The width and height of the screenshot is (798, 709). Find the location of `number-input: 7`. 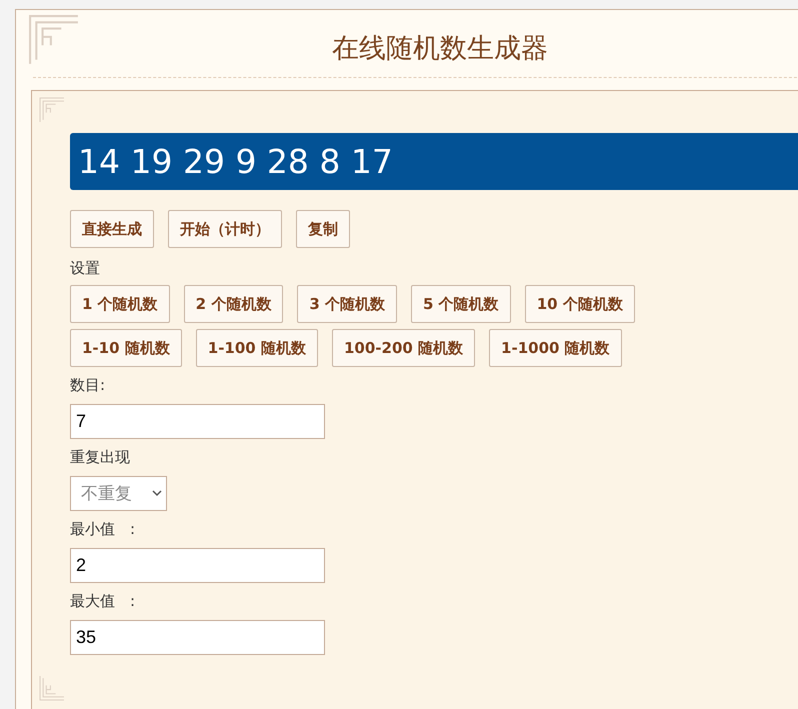

number-input: 7 is located at coordinates (197, 421).